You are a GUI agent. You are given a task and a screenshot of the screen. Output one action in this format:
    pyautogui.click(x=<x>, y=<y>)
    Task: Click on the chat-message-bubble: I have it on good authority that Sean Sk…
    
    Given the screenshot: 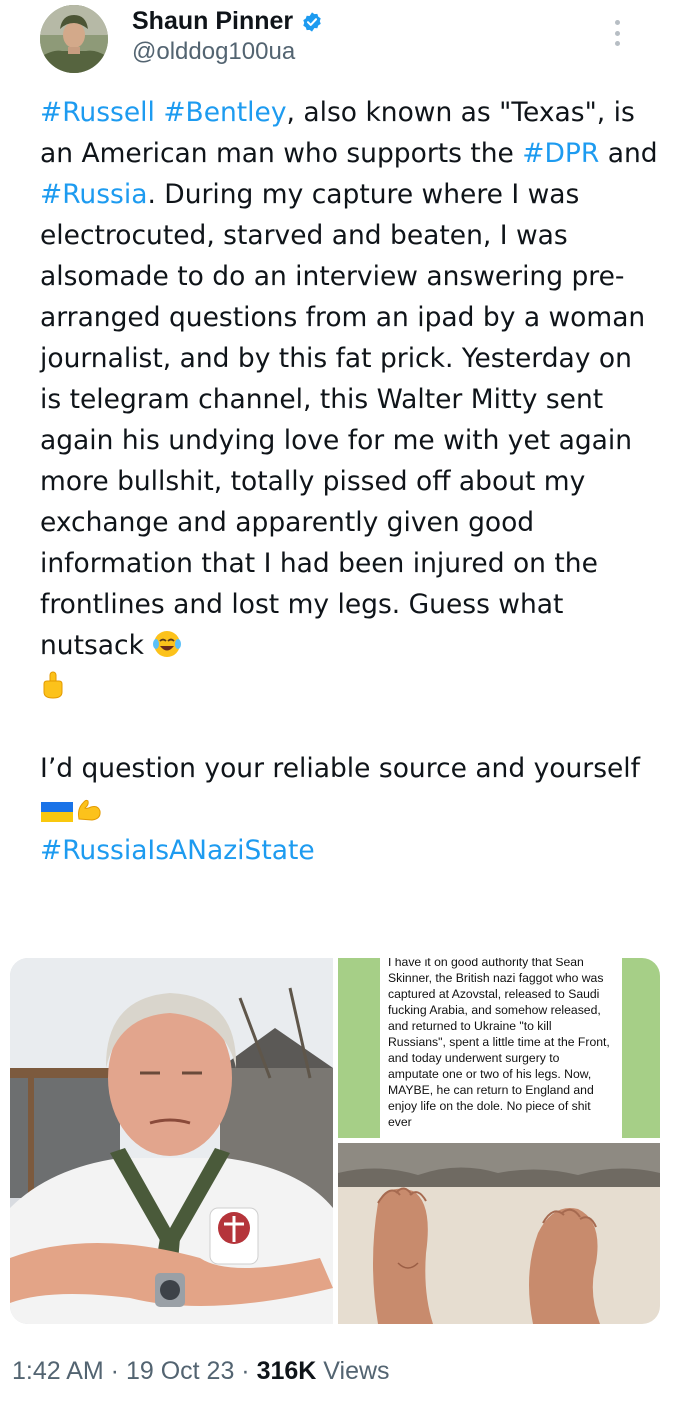 What is the action you would take?
    pyautogui.click(x=501, y=1048)
    